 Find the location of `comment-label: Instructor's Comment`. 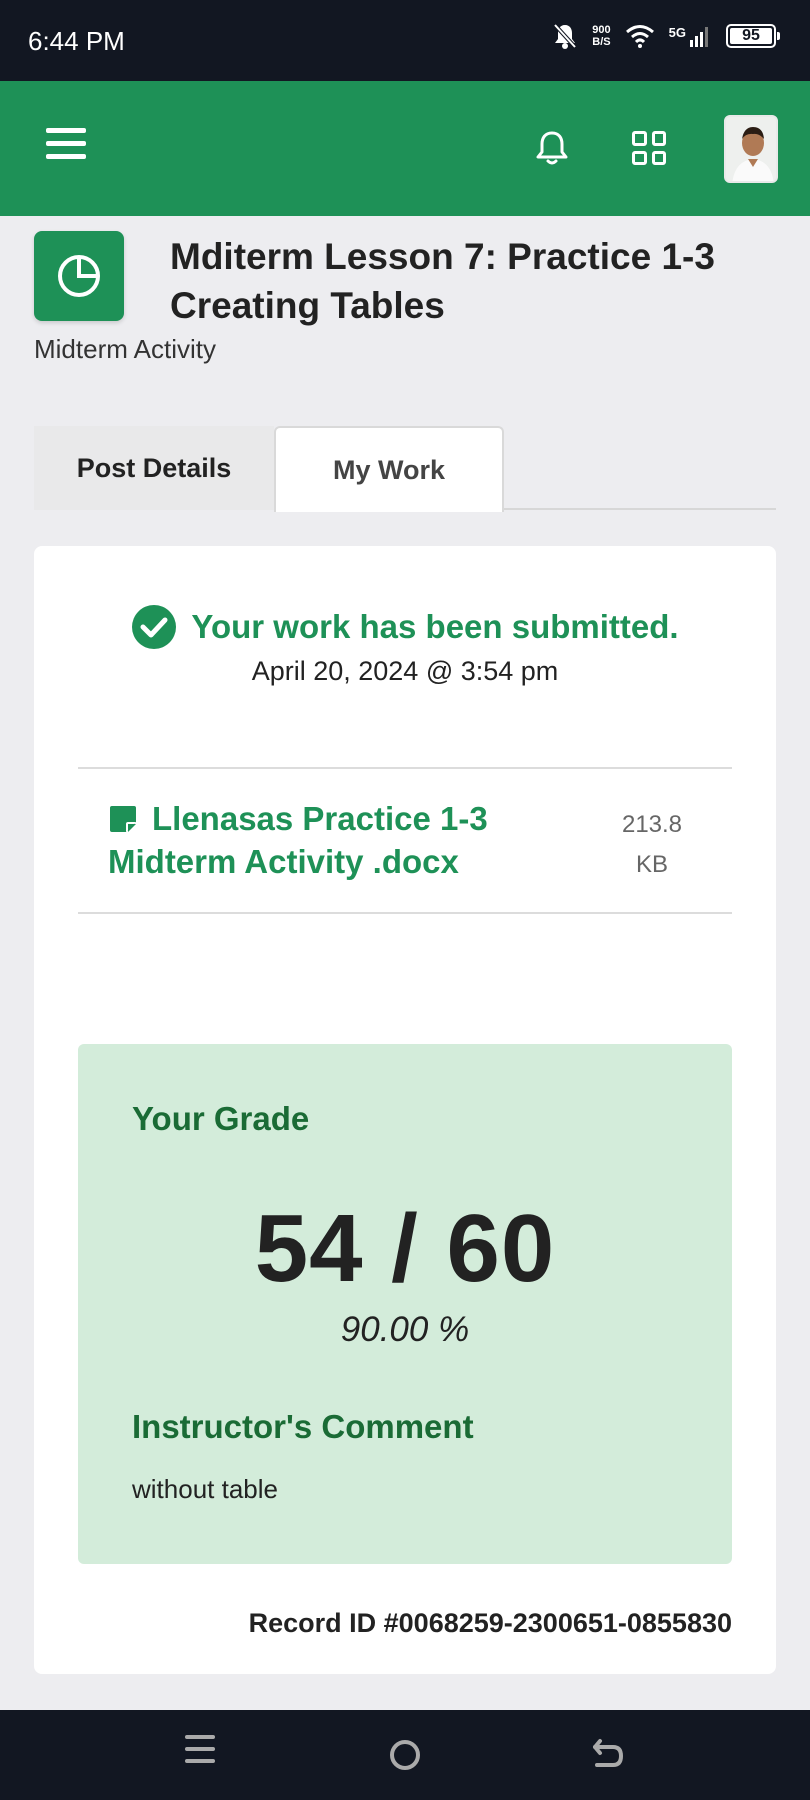

comment-label: Instructor's Comment is located at coordinates (303, 1426).